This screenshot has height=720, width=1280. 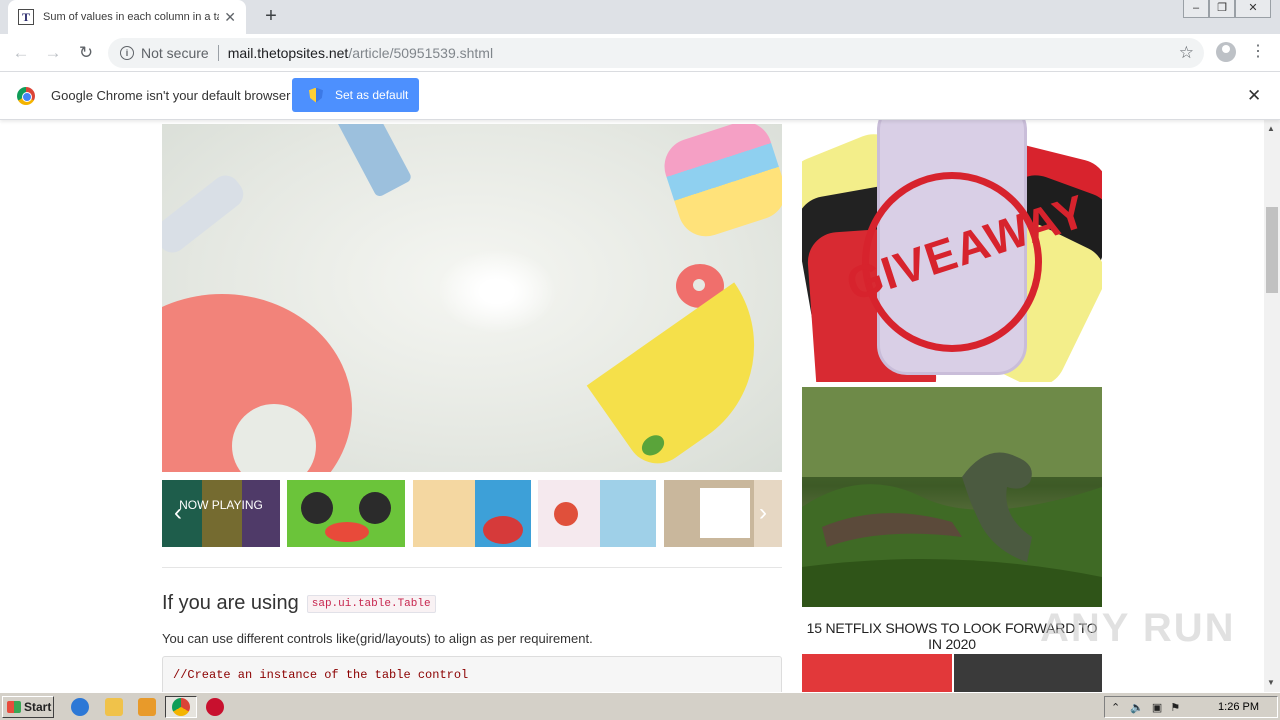 What do you see at coordinates (472, 567) in the screenshot?
I see `section-divider` at bounding box center [472, 567].